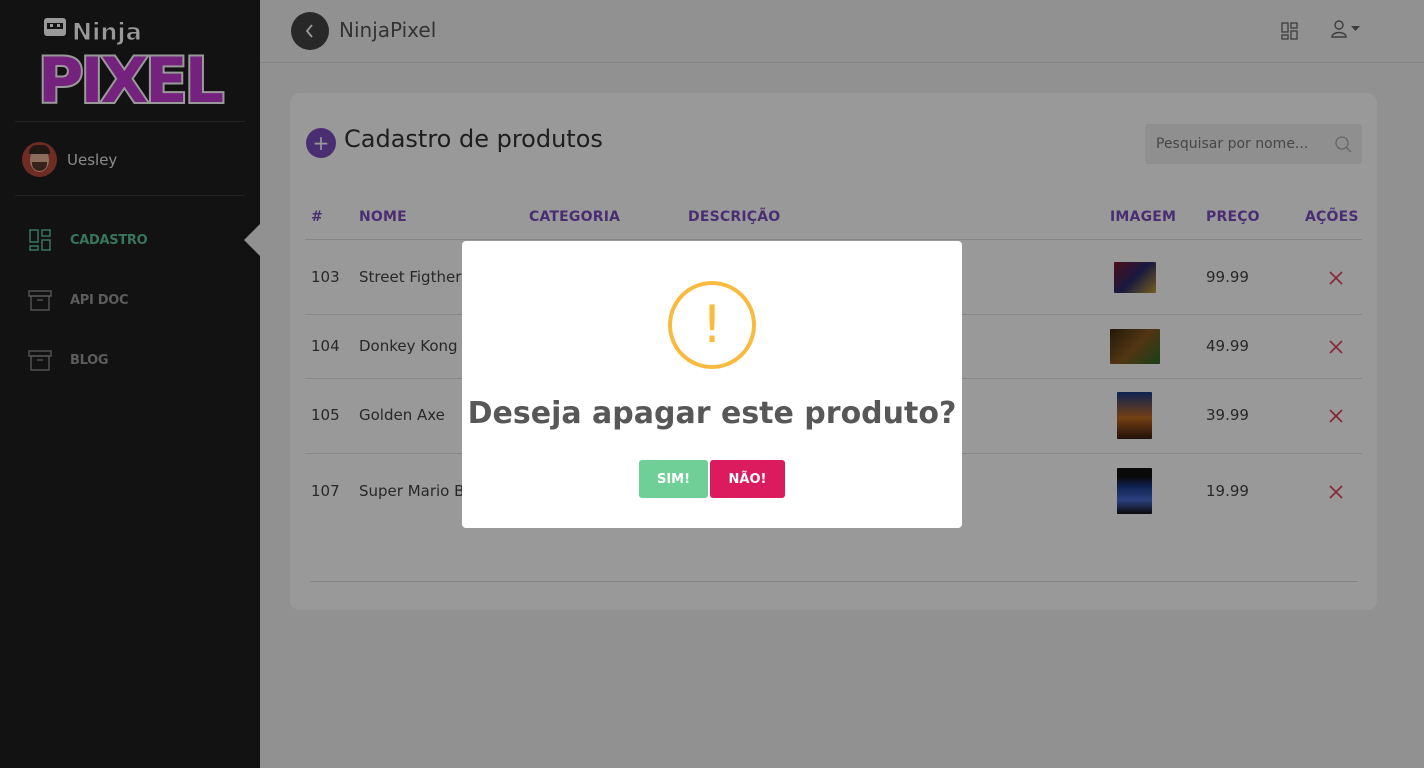  I want to click on cancel-button: NÃO!, so click(747, 479).